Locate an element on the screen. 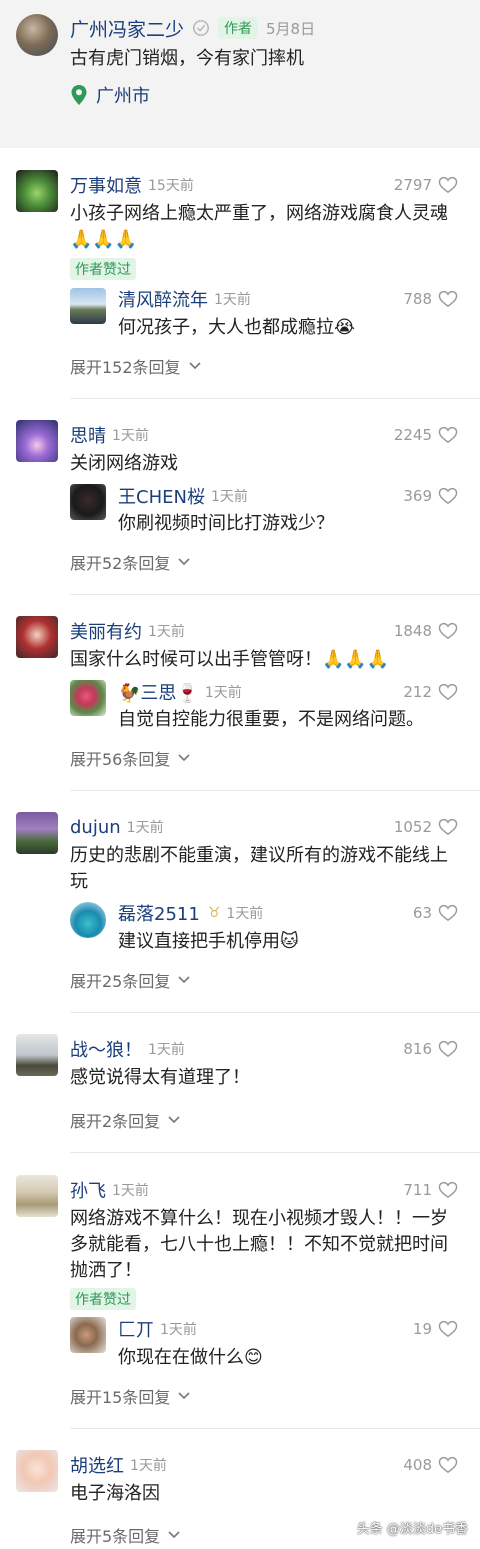 This screenshot has width=480, height=1549. reply-user-name: 清风醉流年 is located at coordinates (163, 299).